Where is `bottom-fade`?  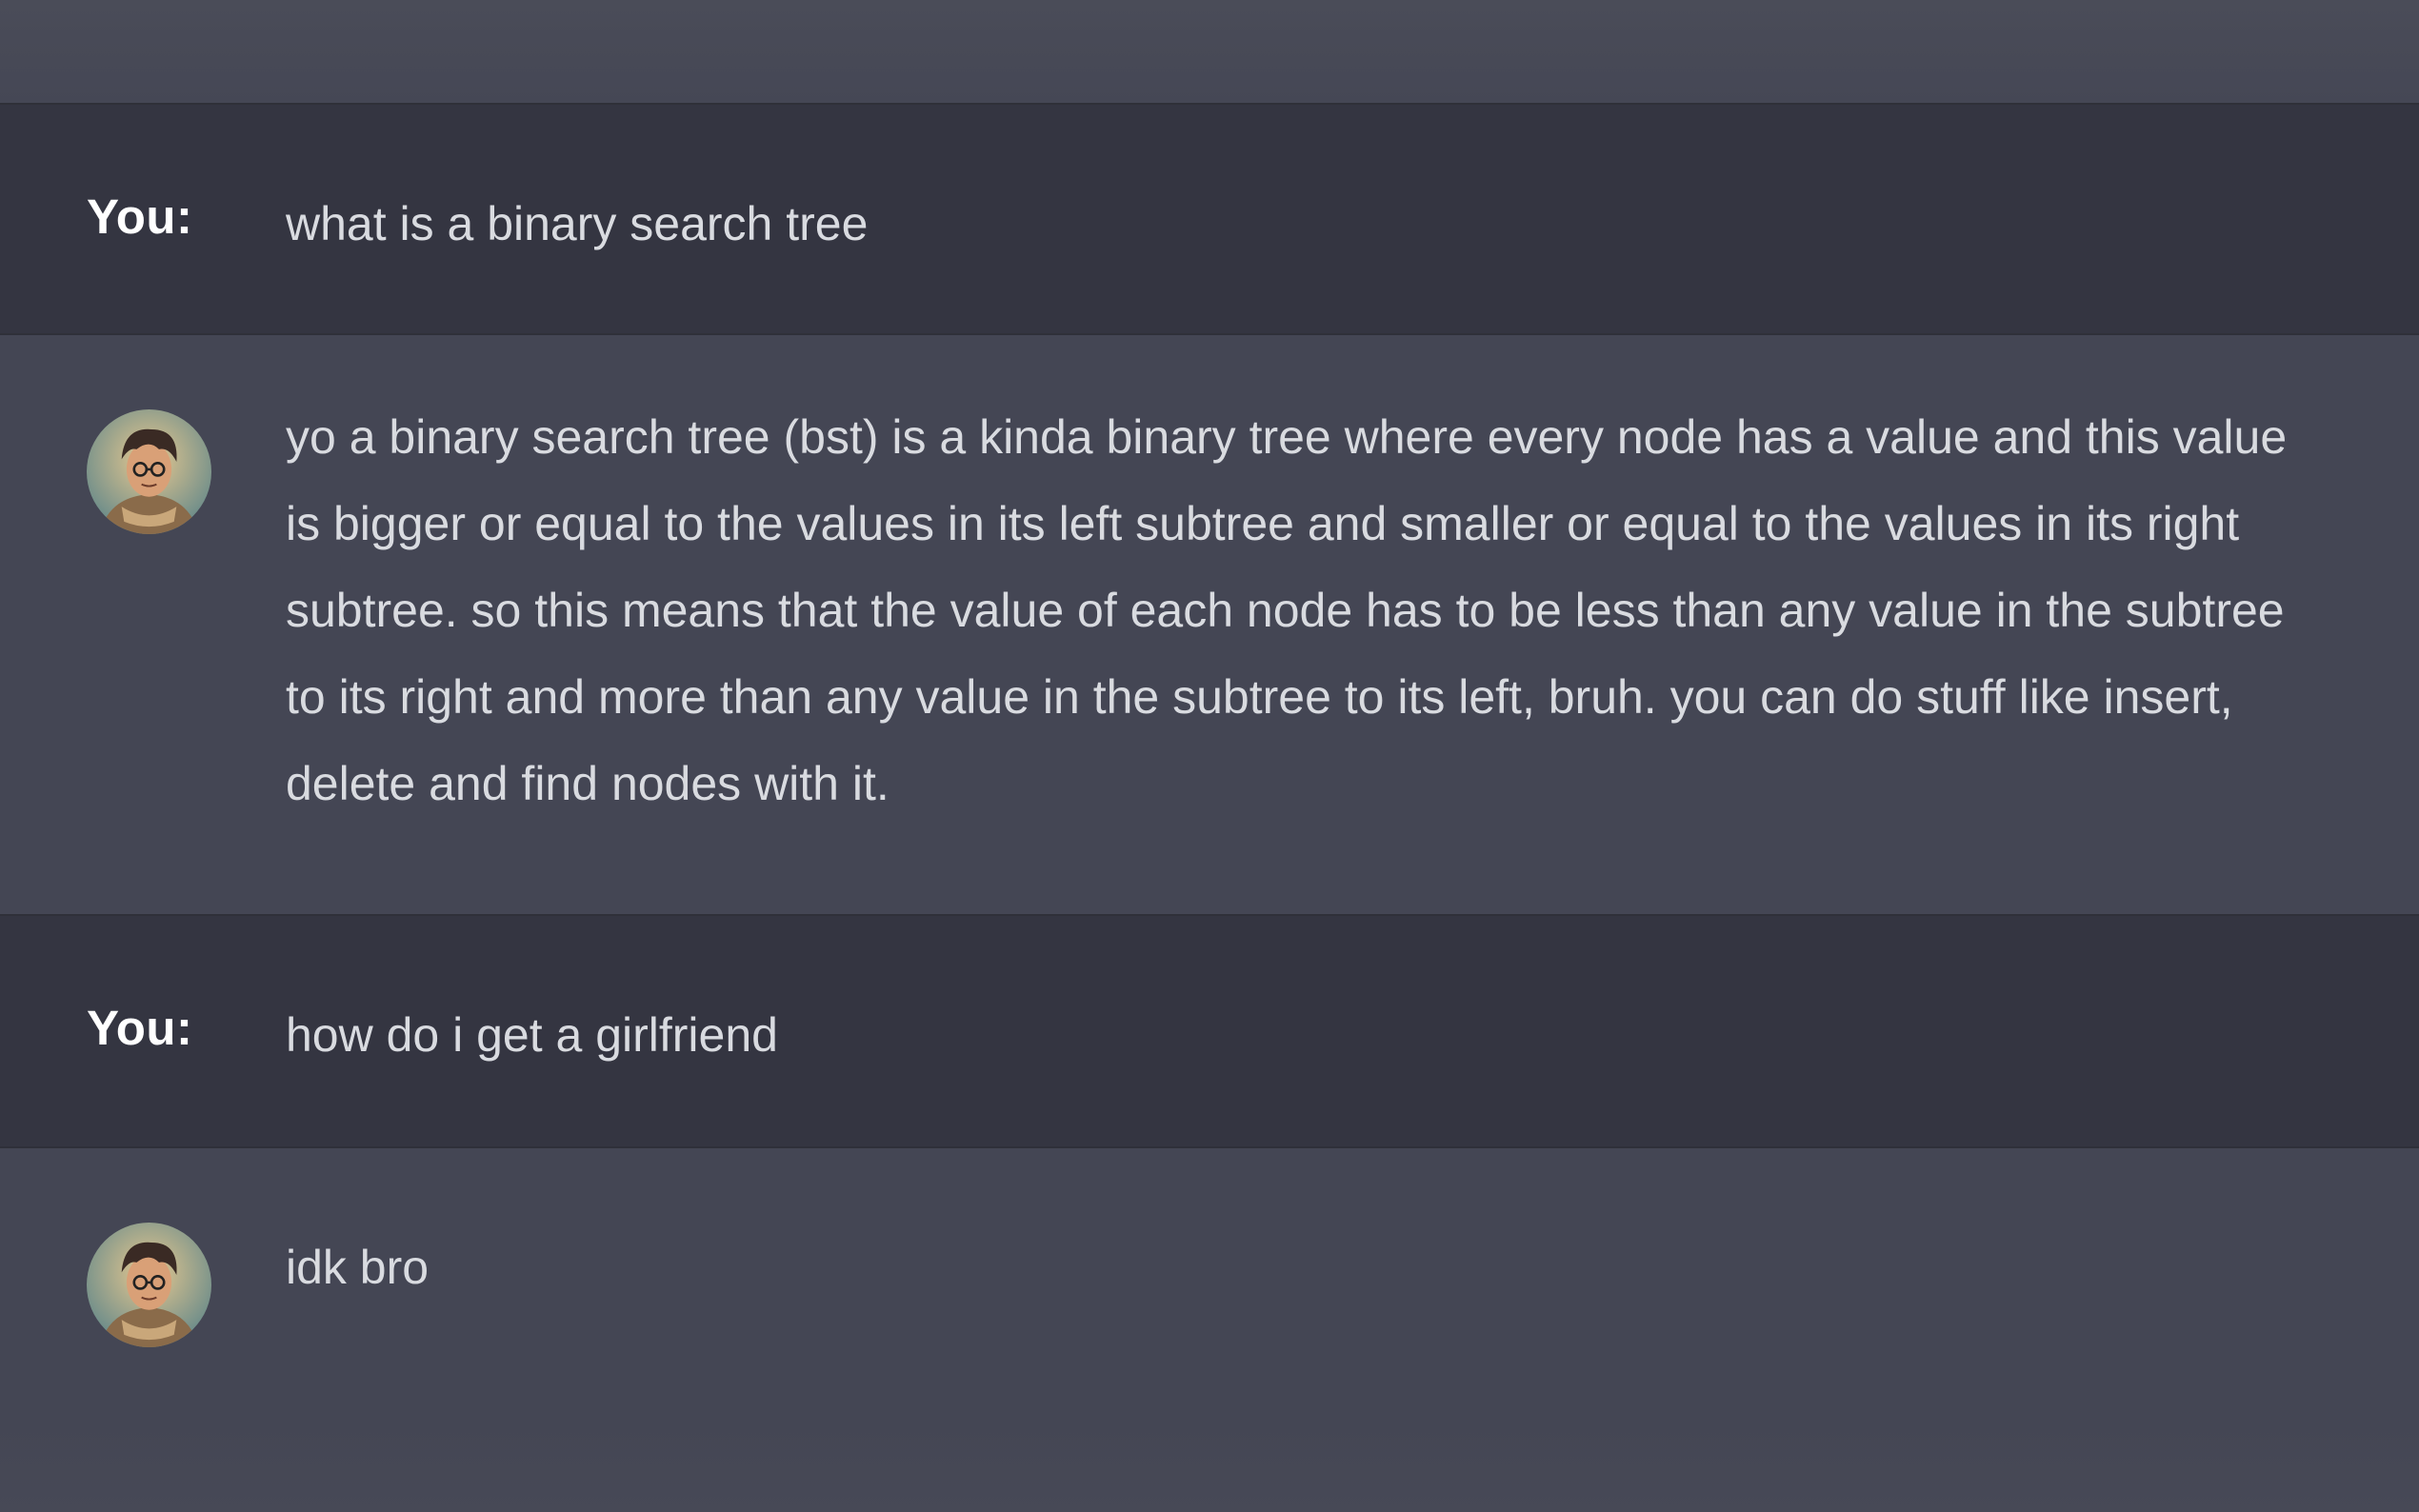 bottom-fade is located at coordinates (1209, 1464).